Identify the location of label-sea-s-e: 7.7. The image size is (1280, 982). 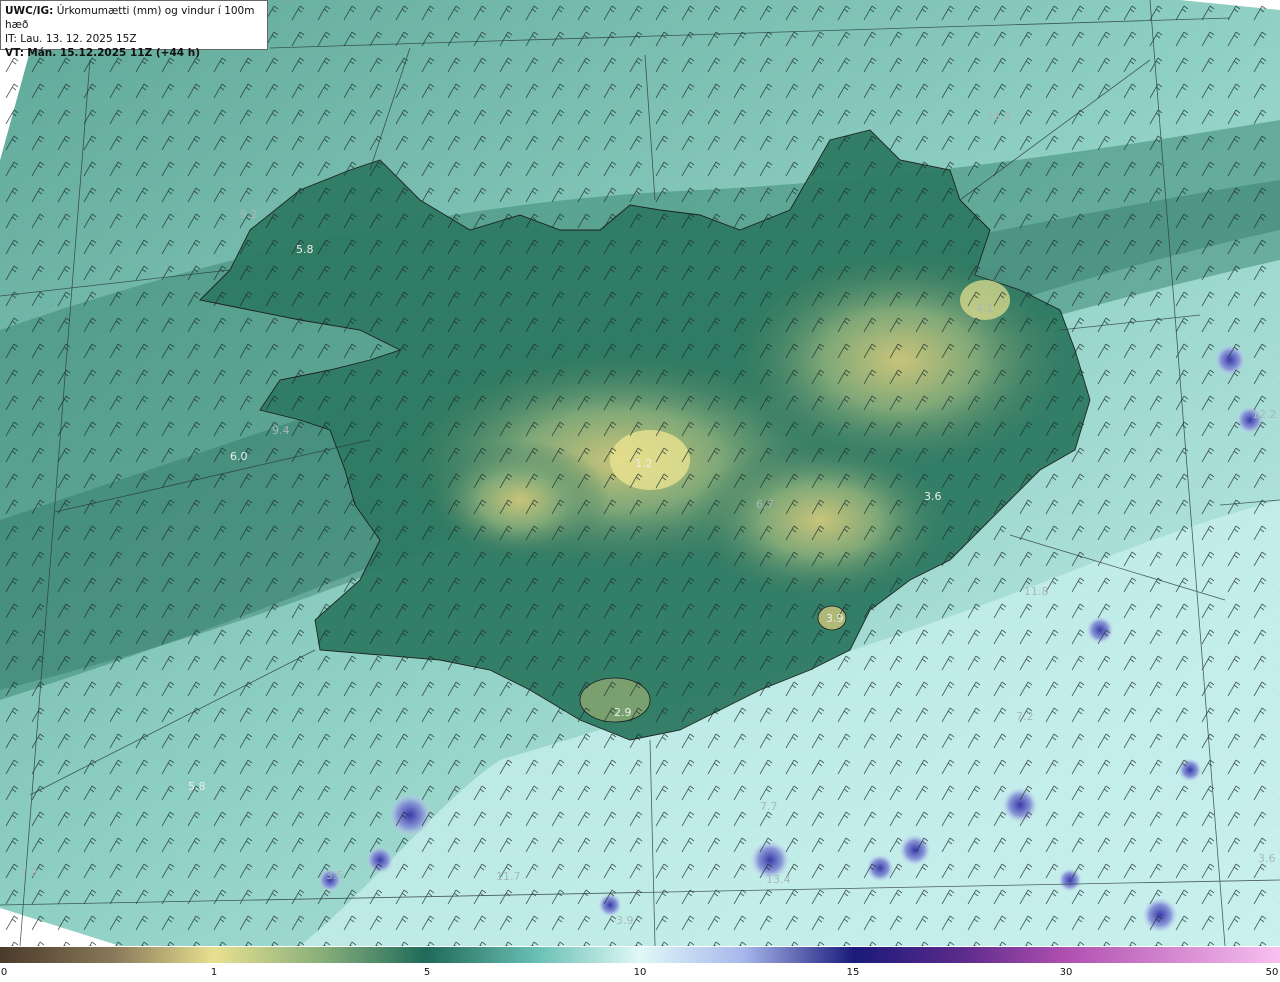
(769, 806).